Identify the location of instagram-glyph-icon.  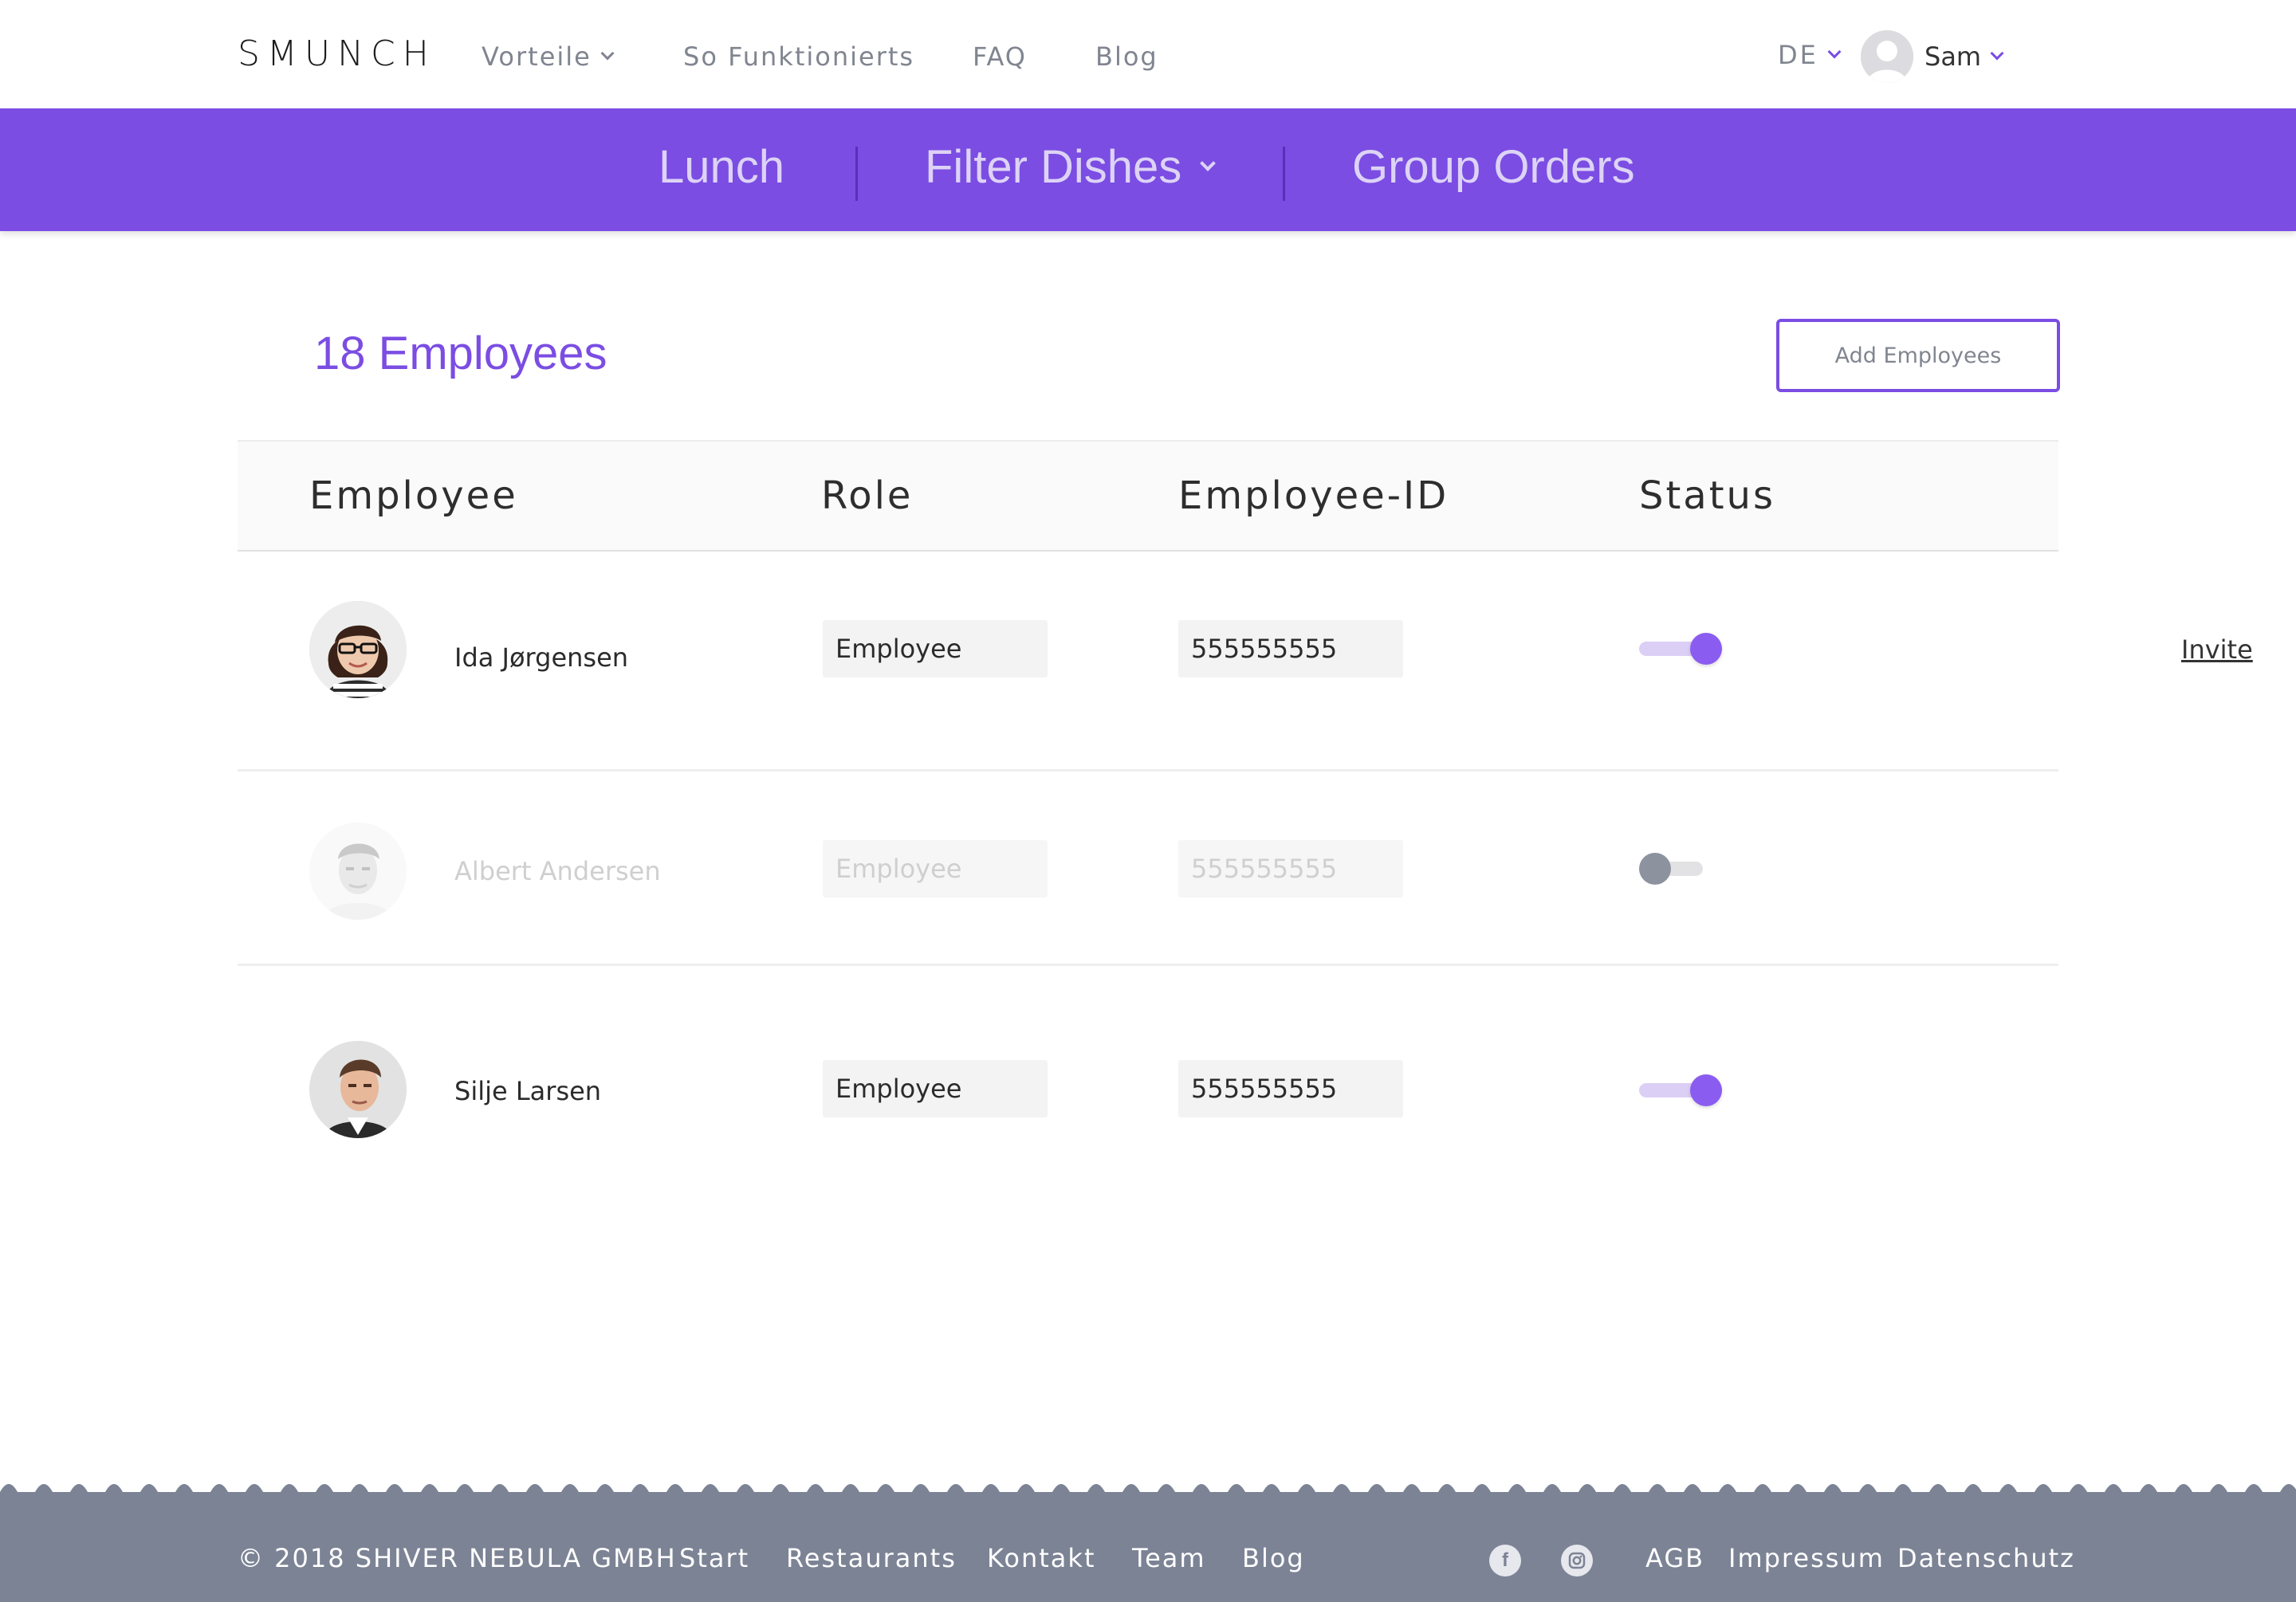
(1577, 1560).